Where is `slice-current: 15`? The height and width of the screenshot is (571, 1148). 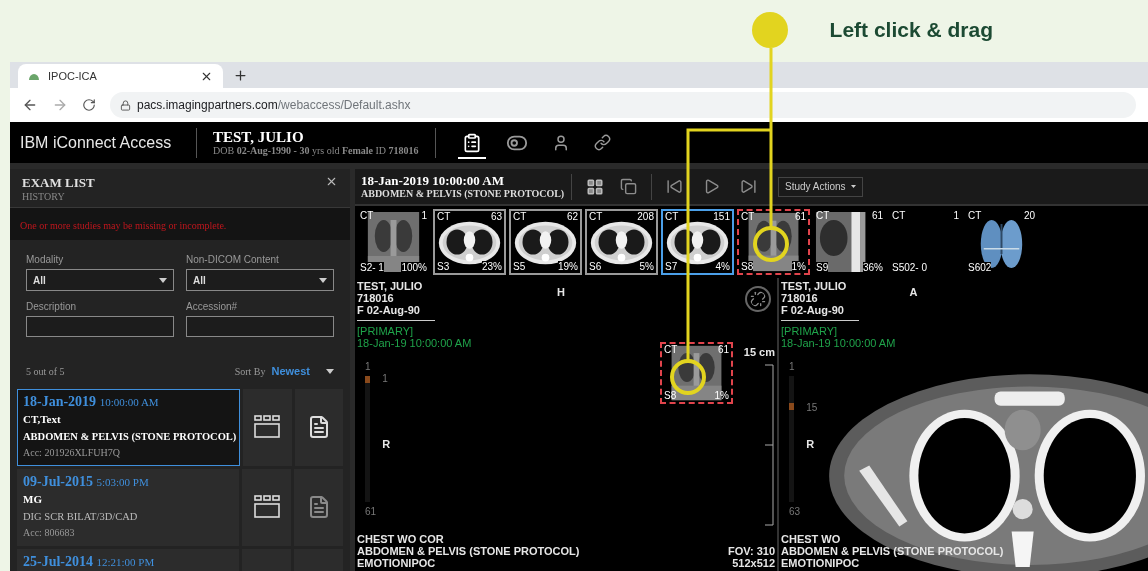
slice-current: 15 is located at coordinates (812, 408).